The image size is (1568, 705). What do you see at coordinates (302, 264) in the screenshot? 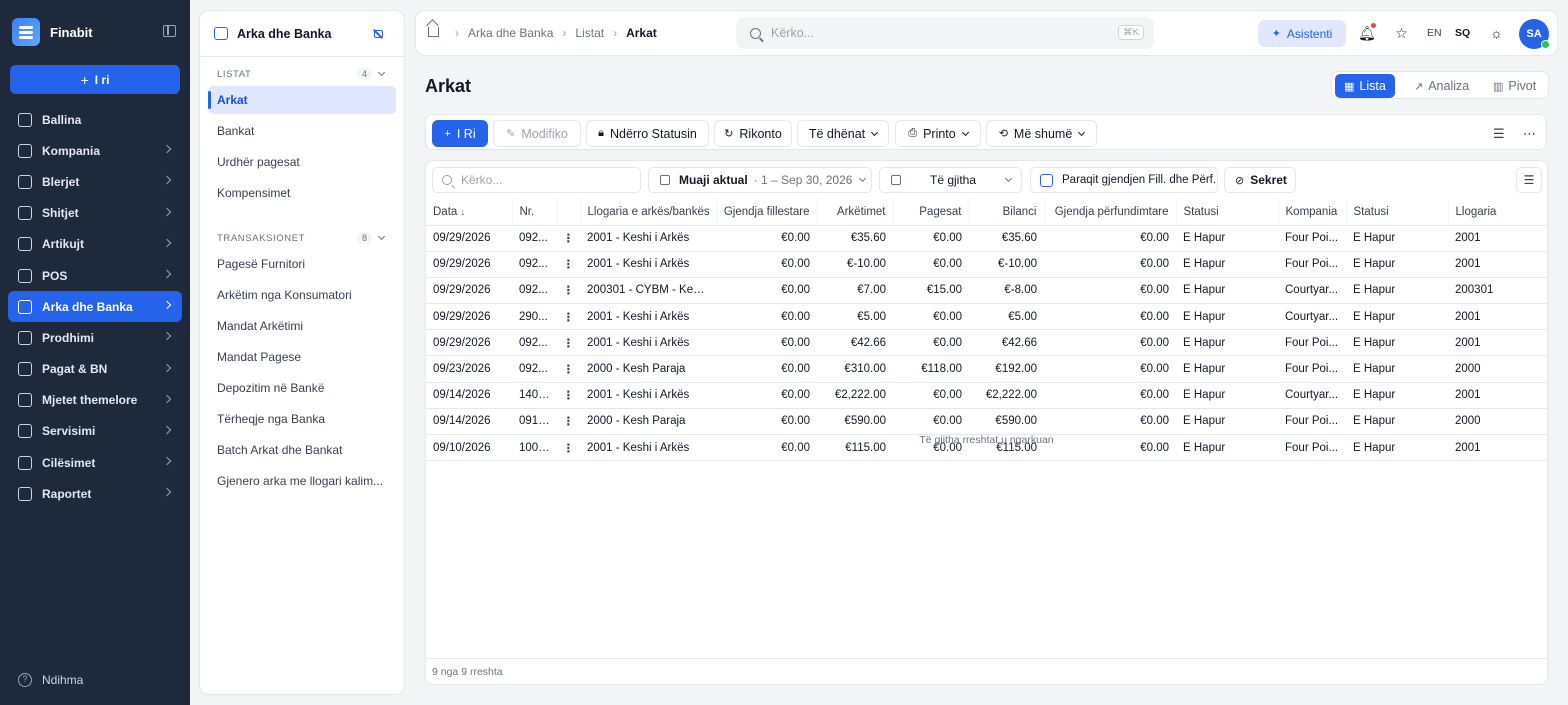
I see `module-panel-item: Pagesë Furnitori` at bounding box center [302, 264].